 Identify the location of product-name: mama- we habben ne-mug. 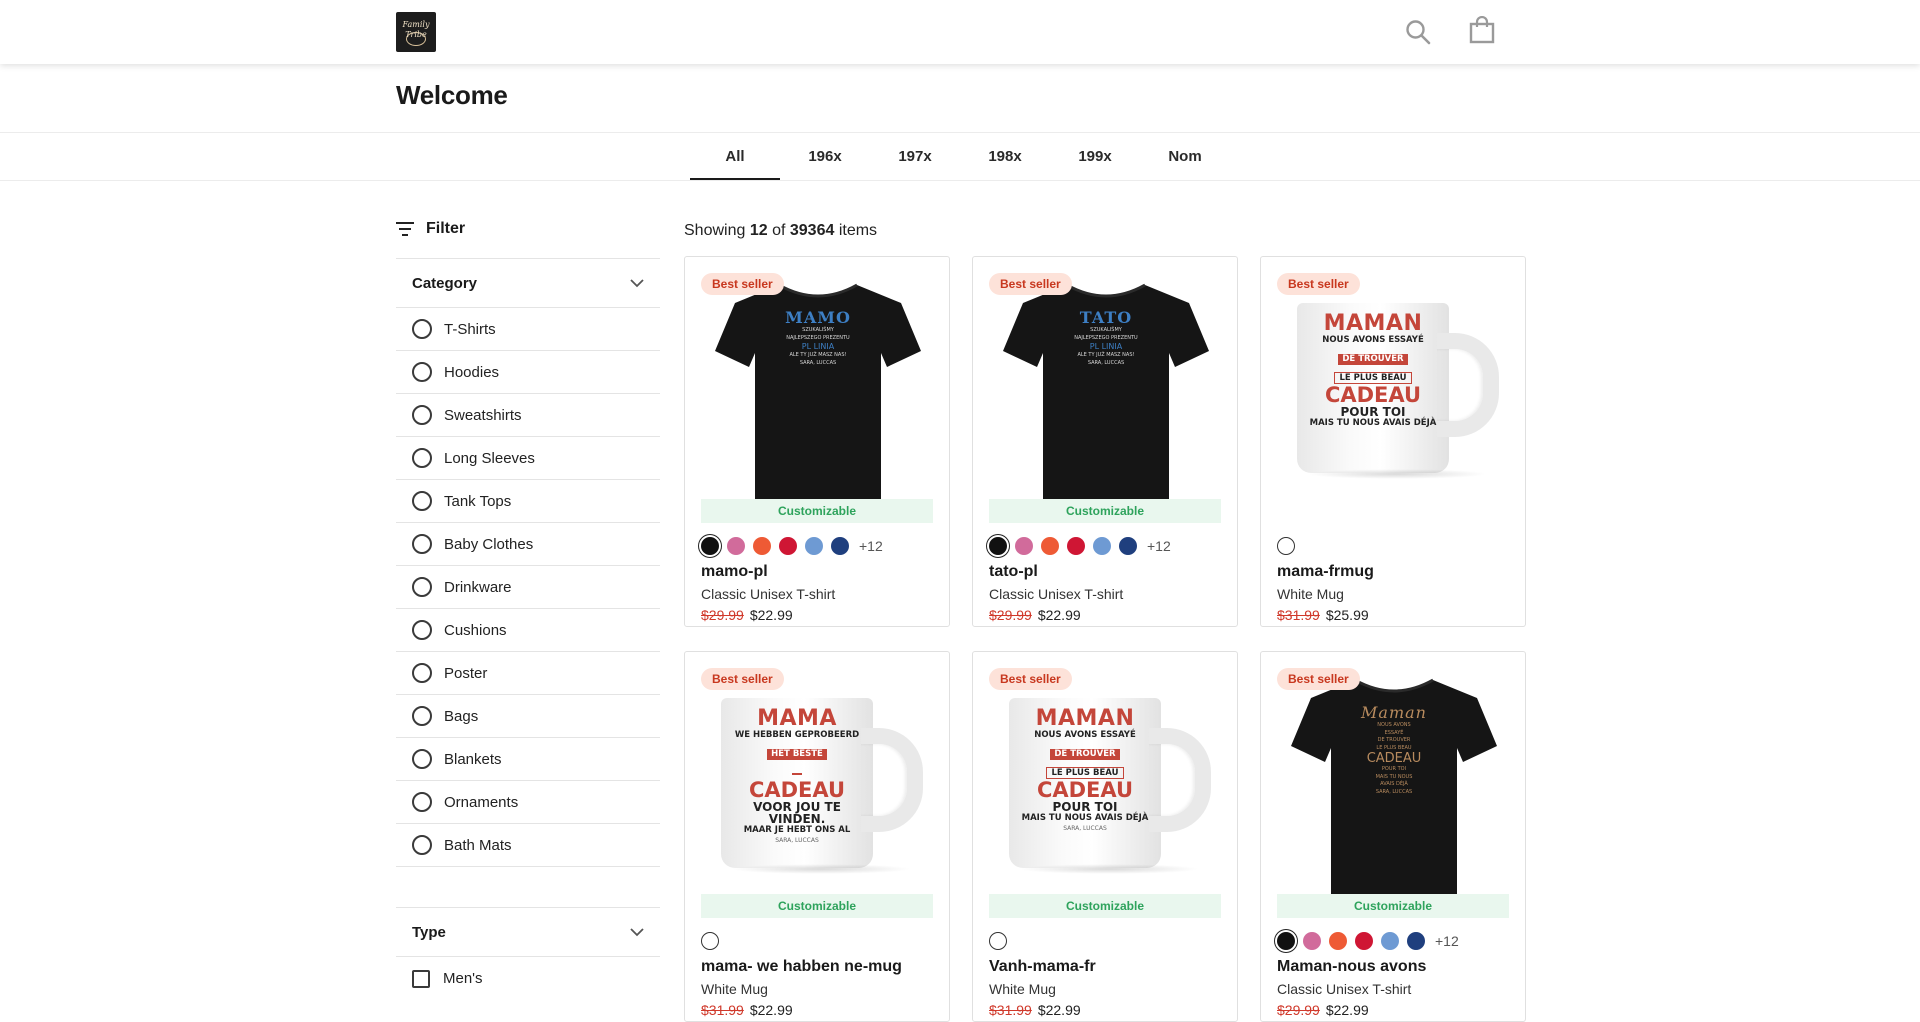
(817, 967).